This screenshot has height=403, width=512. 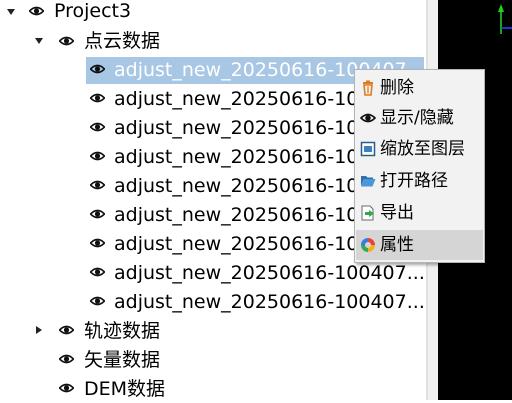 I want to click on trash-icon, so click(x=368, y=88).